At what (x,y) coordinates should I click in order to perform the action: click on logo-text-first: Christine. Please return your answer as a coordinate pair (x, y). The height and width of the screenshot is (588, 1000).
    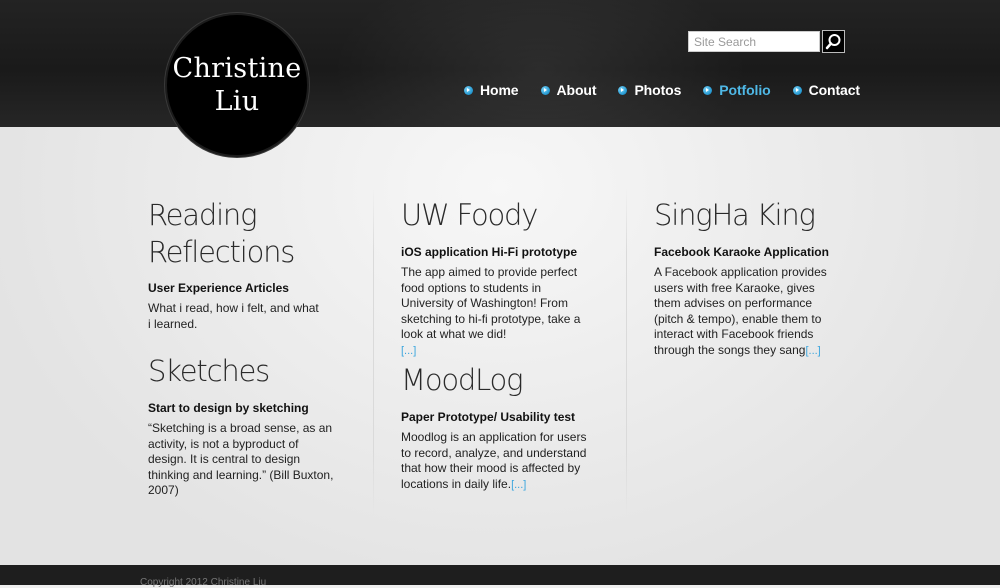
    Looking at the image, I should click on (237, 68).